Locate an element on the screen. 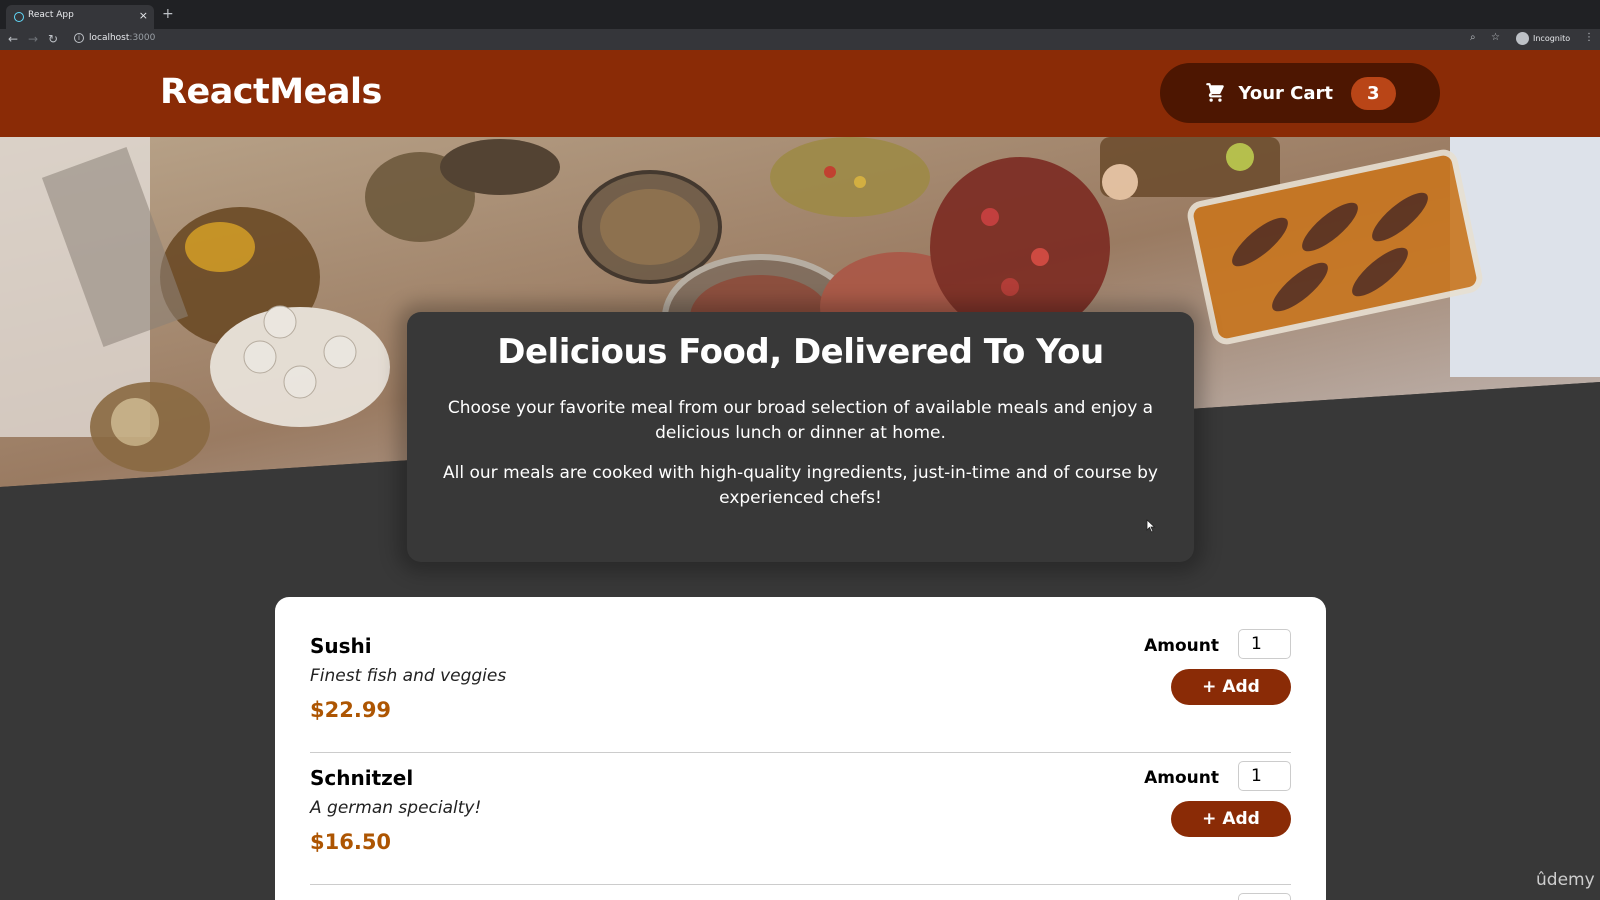 This screenshot has height=900, width=1600. profile-label: Incognito is located at coordinates (1551, 38).